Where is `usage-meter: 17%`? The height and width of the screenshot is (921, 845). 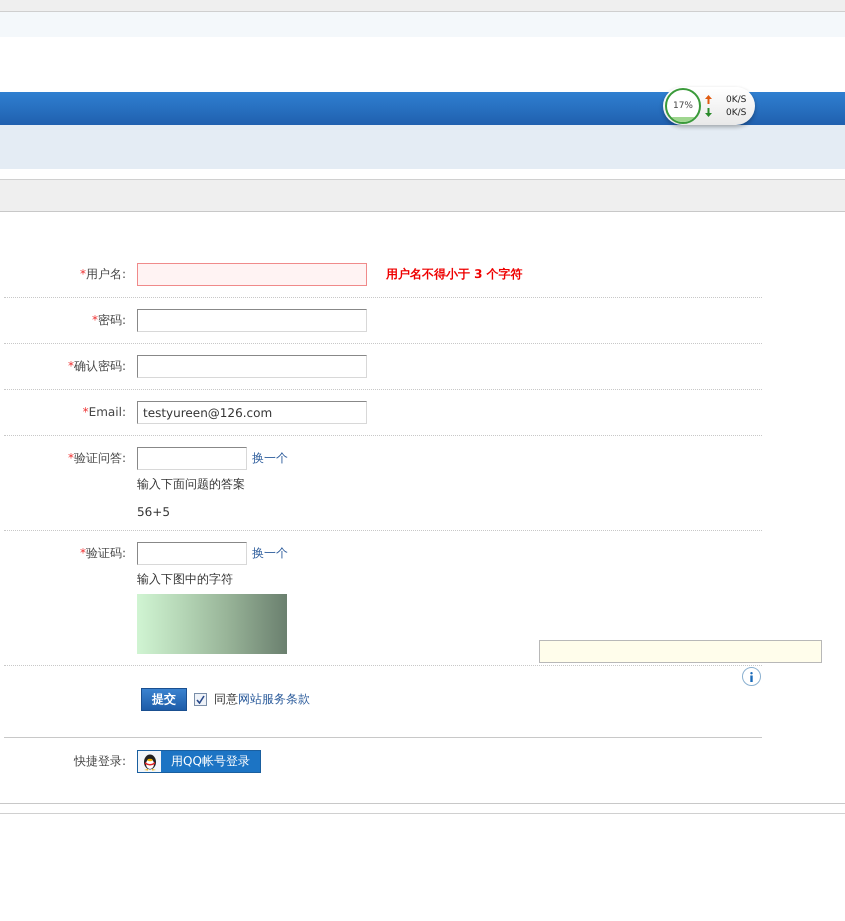
usage-meter: 17% is located at coordinates (683, 106).